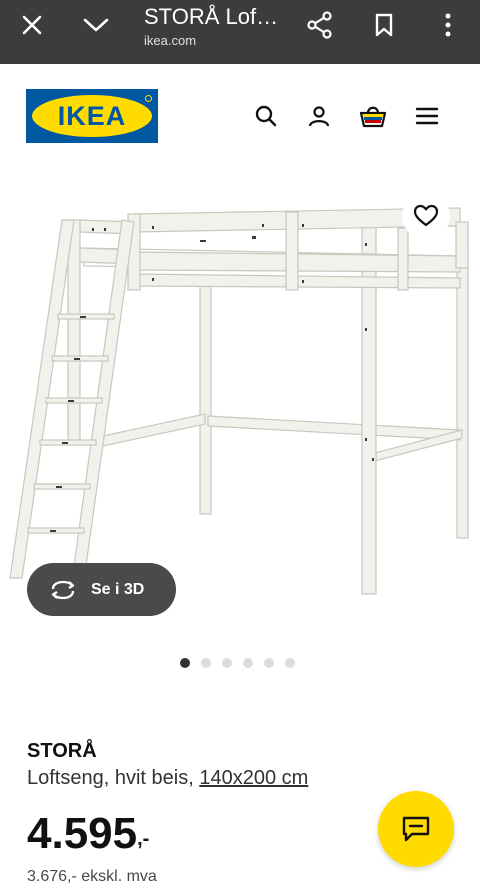 The width and height of the screenshot is (480, 894). What do you see at coordinates (384, 25) in the screenshot?
I see `bookmark-icon` at bounding box center [384, 25].